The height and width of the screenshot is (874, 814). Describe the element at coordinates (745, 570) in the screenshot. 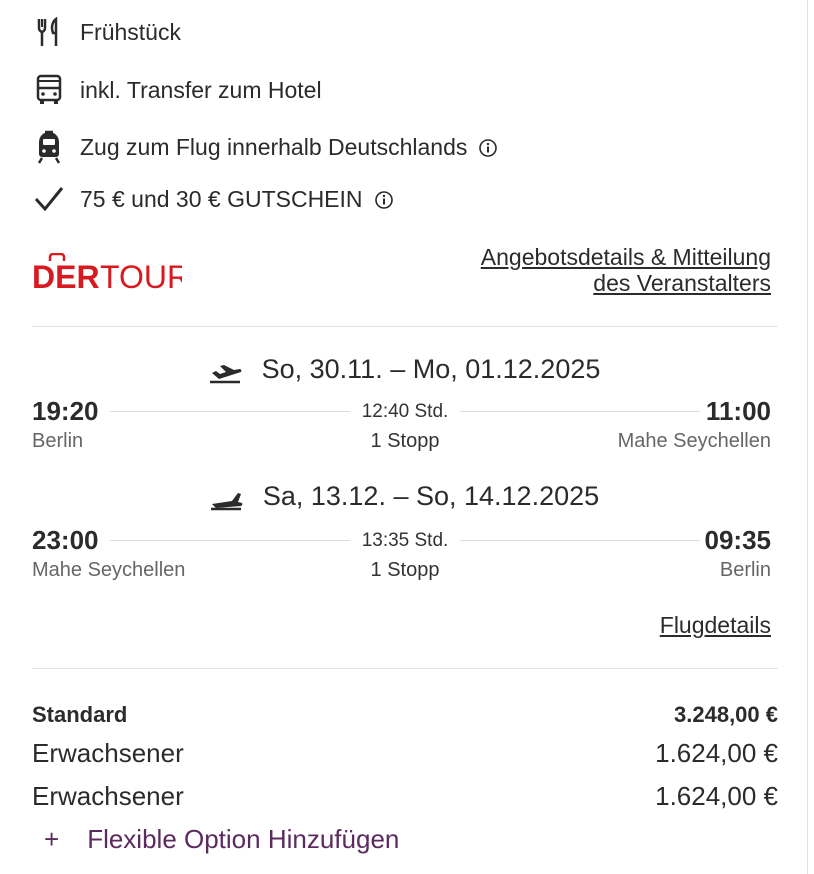

I see `return-arr-city: Berlin` at that location.